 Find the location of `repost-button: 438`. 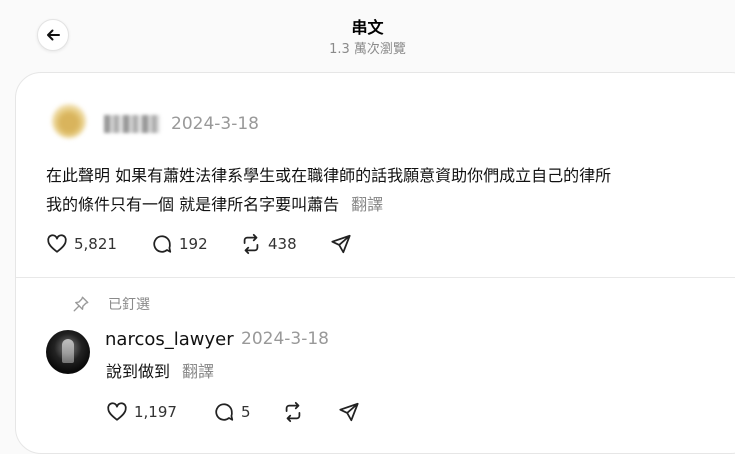

repost-button: 438 is located at coordinates (268, 244).